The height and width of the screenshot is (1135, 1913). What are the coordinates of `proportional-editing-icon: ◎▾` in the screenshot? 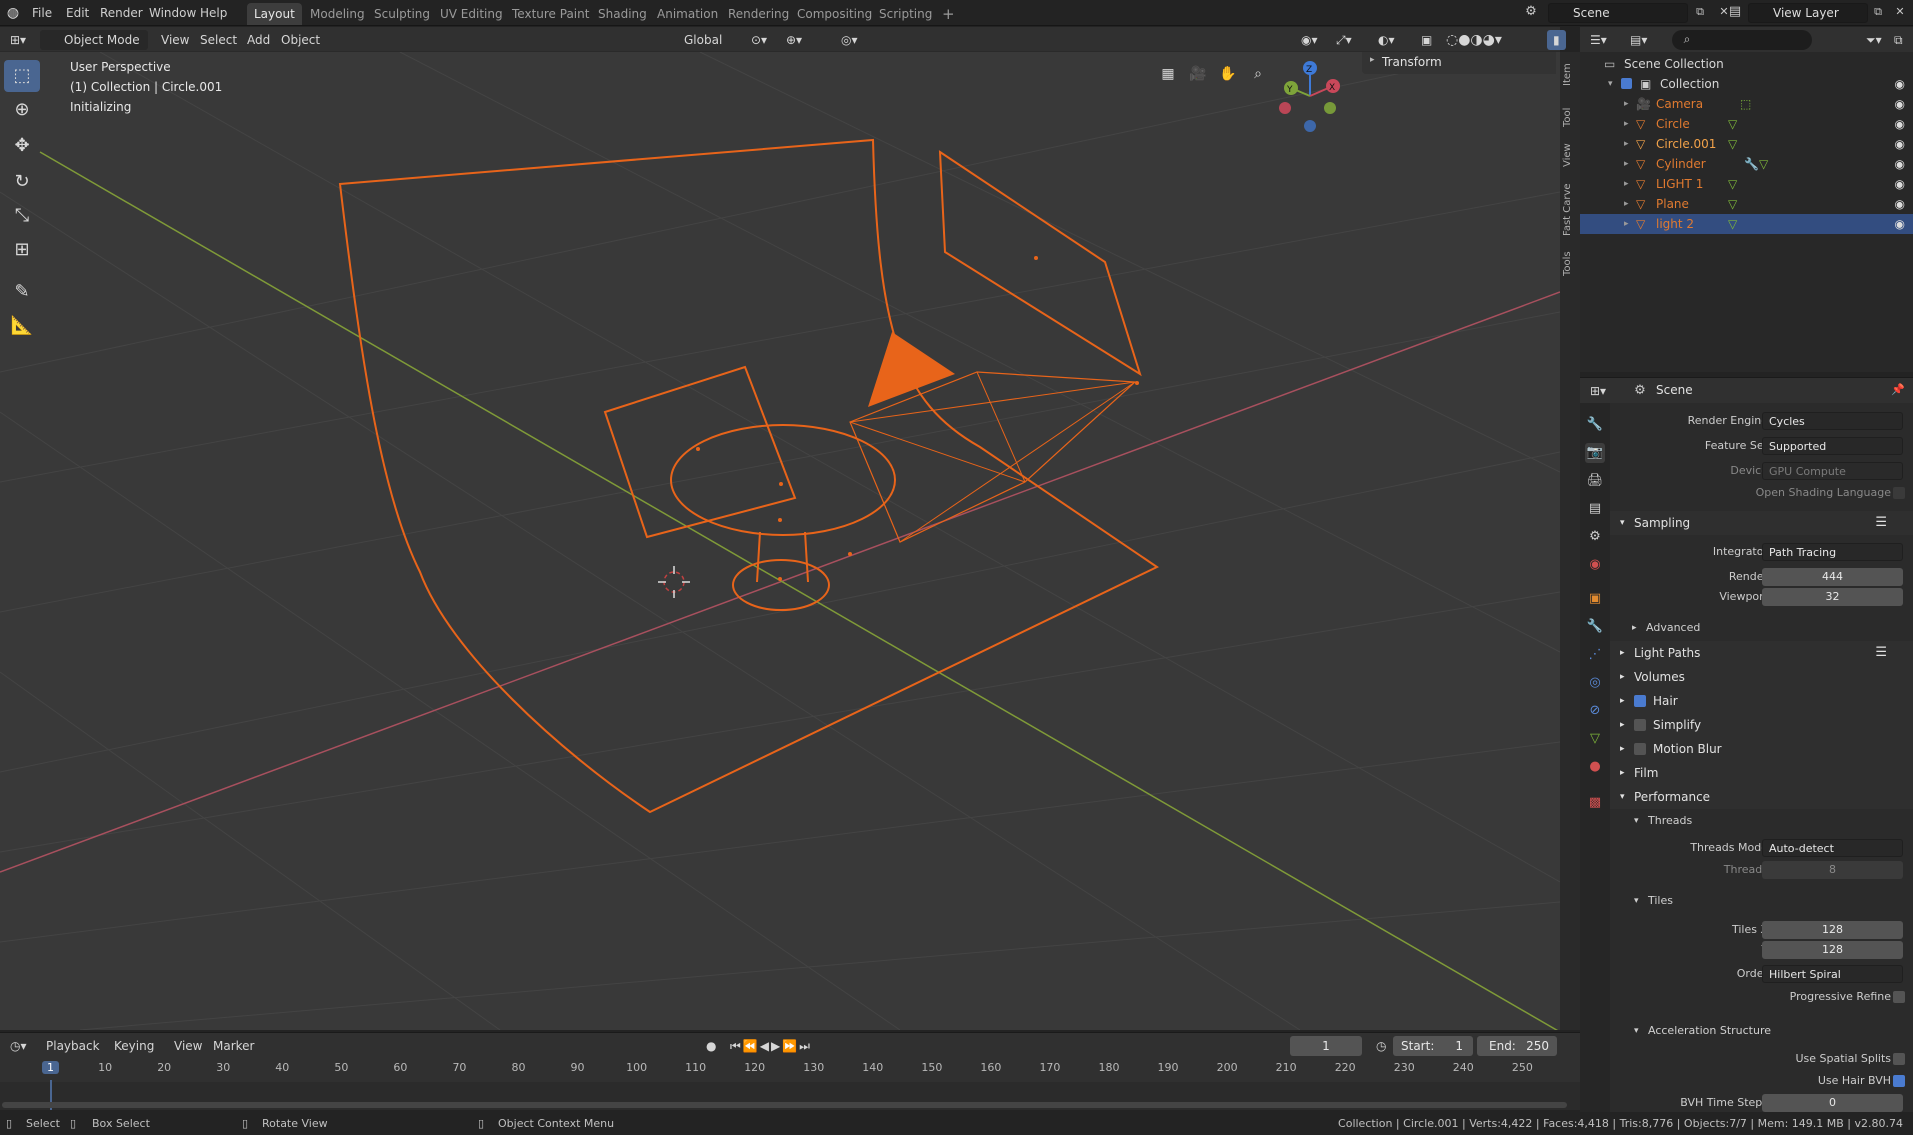 It's located at (849, 40).